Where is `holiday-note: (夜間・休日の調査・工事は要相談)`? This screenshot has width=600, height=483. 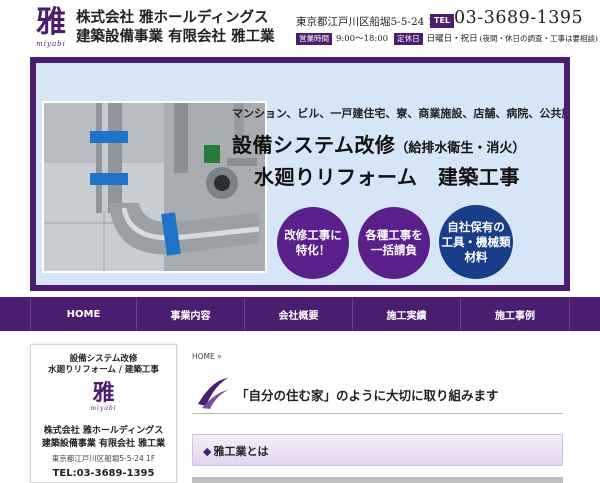 holiday-note: (夜間・休日の調査・工事は要相談) is located at coordinates (538, 38).